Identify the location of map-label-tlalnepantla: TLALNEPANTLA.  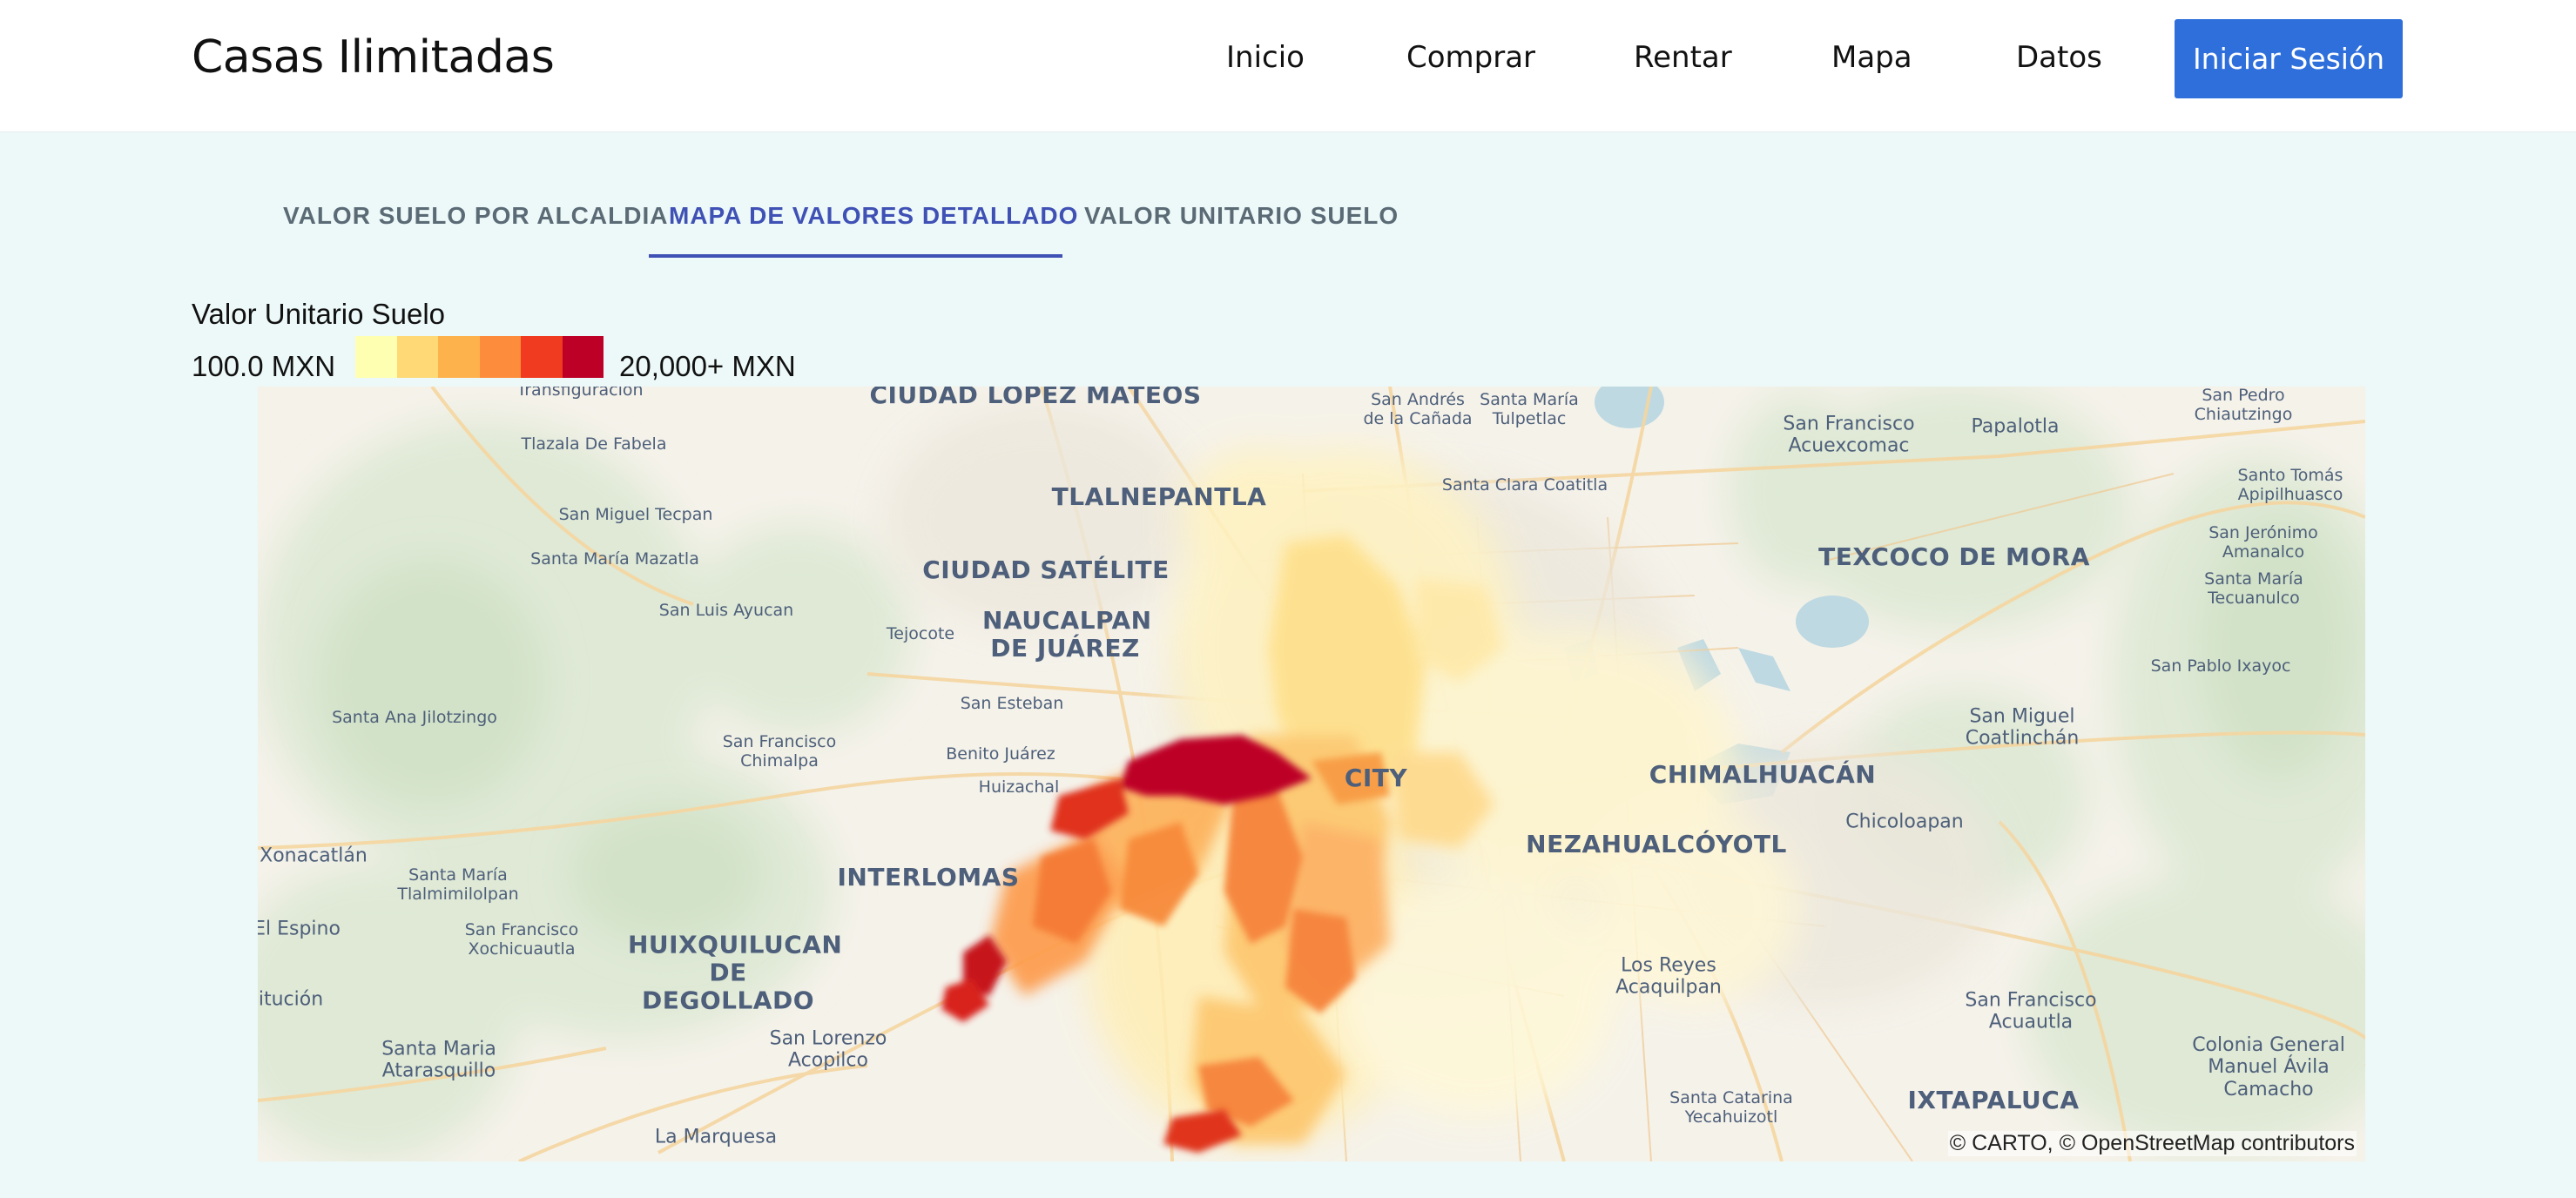
(1159, 496).